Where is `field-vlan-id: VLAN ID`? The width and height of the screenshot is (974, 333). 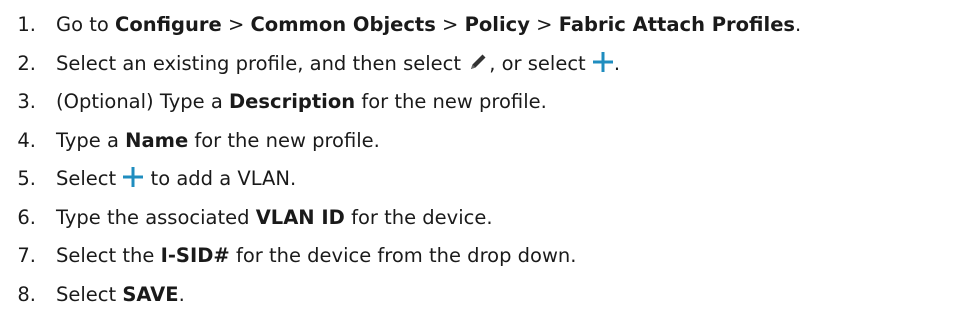
field-vlan-id: VLAN ID is located at coordinates (300, 217).